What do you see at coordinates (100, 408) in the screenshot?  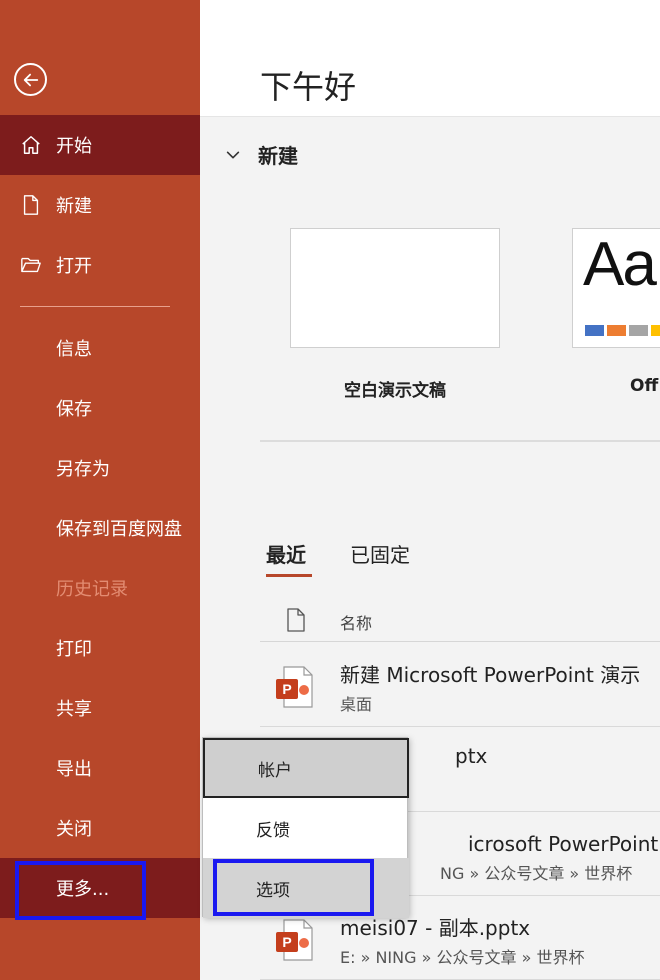 I see `nav-save: 保存` at bounding box center [100, 408].